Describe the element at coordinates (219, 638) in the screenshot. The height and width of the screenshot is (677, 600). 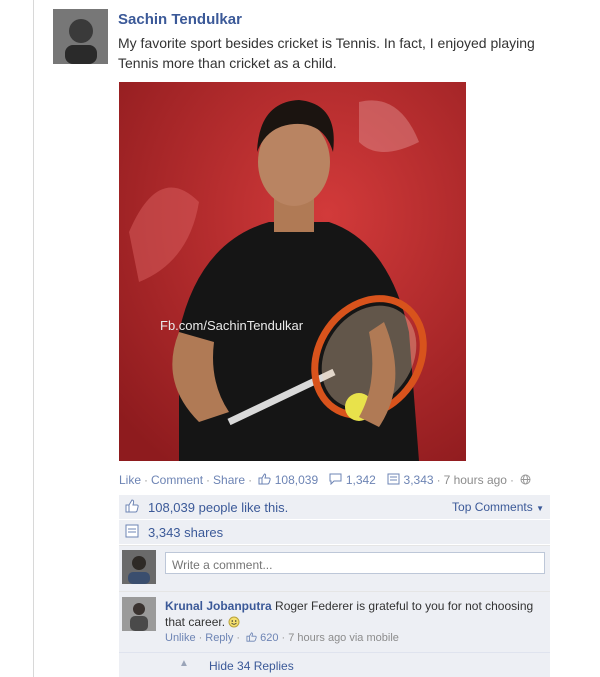
I see `reply-link: Reply` at that location.